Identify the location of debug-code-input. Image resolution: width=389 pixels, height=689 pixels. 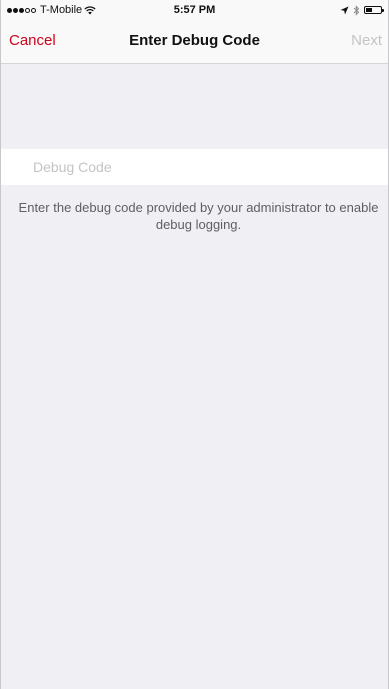
(194, 167).